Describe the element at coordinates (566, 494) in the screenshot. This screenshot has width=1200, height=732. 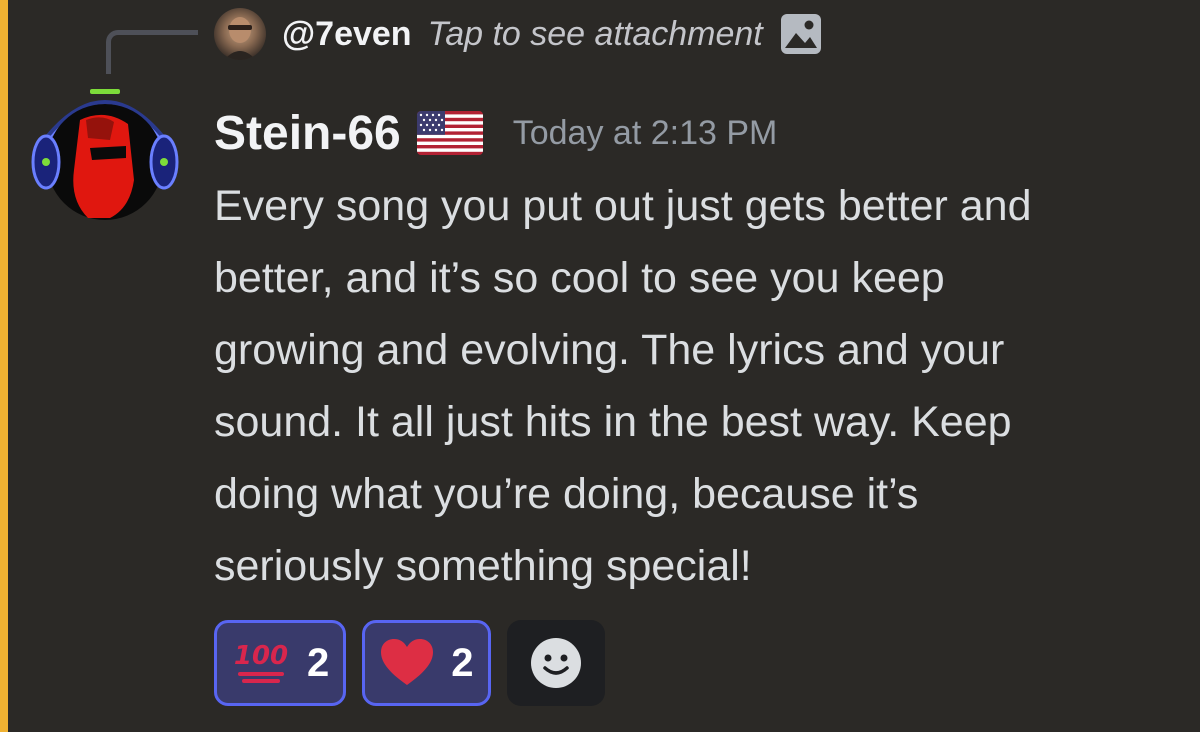
I see `message-line: doing what you’re doing, because it’s` at that location.